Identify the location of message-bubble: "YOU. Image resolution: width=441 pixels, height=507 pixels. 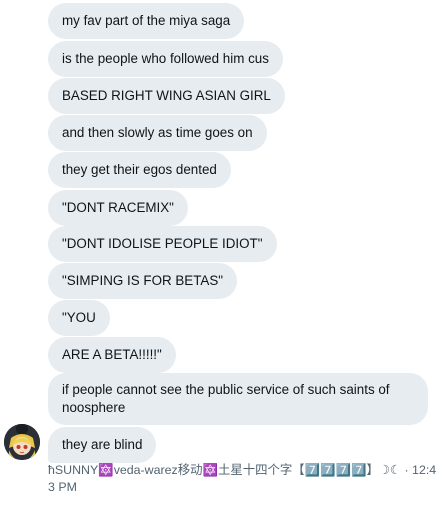
(79, 318).